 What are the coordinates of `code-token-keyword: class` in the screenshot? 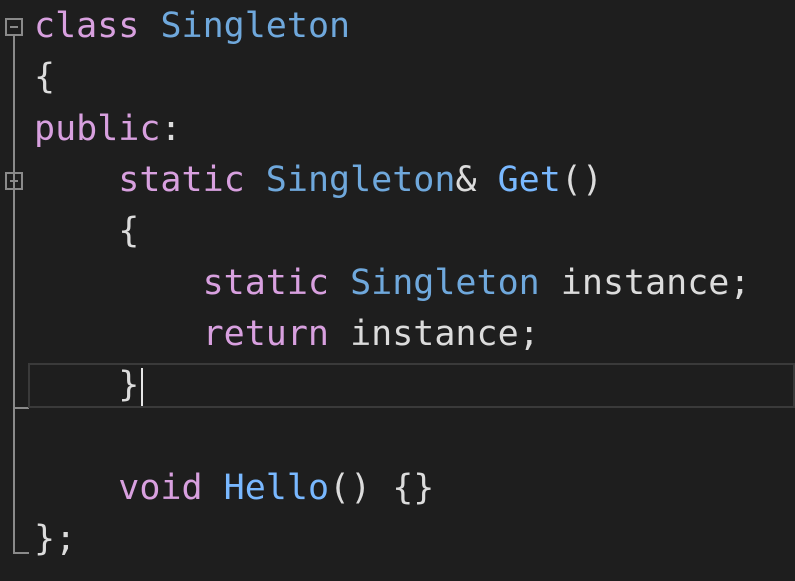 It's located at (97, 26).